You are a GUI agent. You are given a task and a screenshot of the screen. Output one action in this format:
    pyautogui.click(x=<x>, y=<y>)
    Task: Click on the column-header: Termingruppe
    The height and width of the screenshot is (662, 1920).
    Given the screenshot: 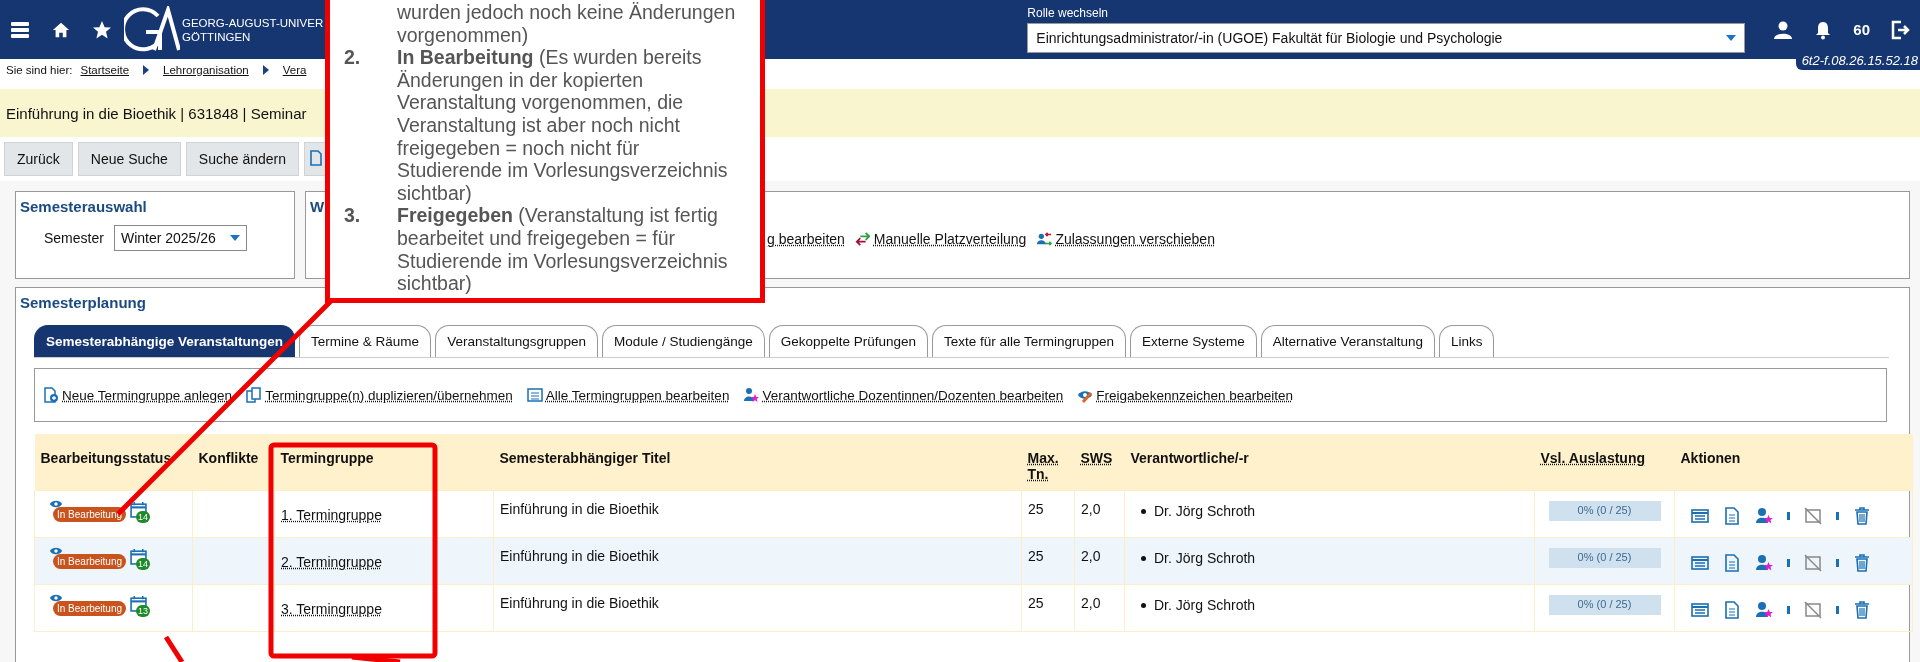 What is the action you would take?
    pyautogui.click(x=327, y=458)
    